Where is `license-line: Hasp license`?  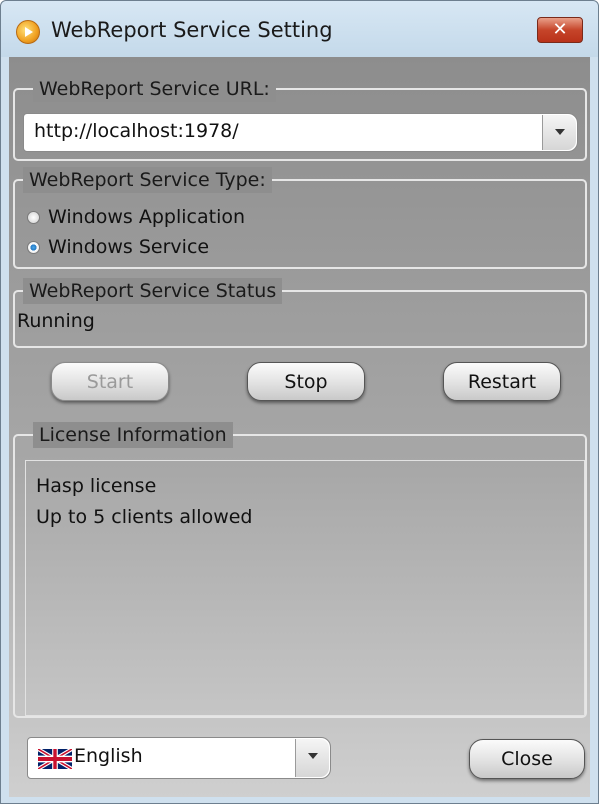
license-line: Hasp license is located at coordinates (96, 486).